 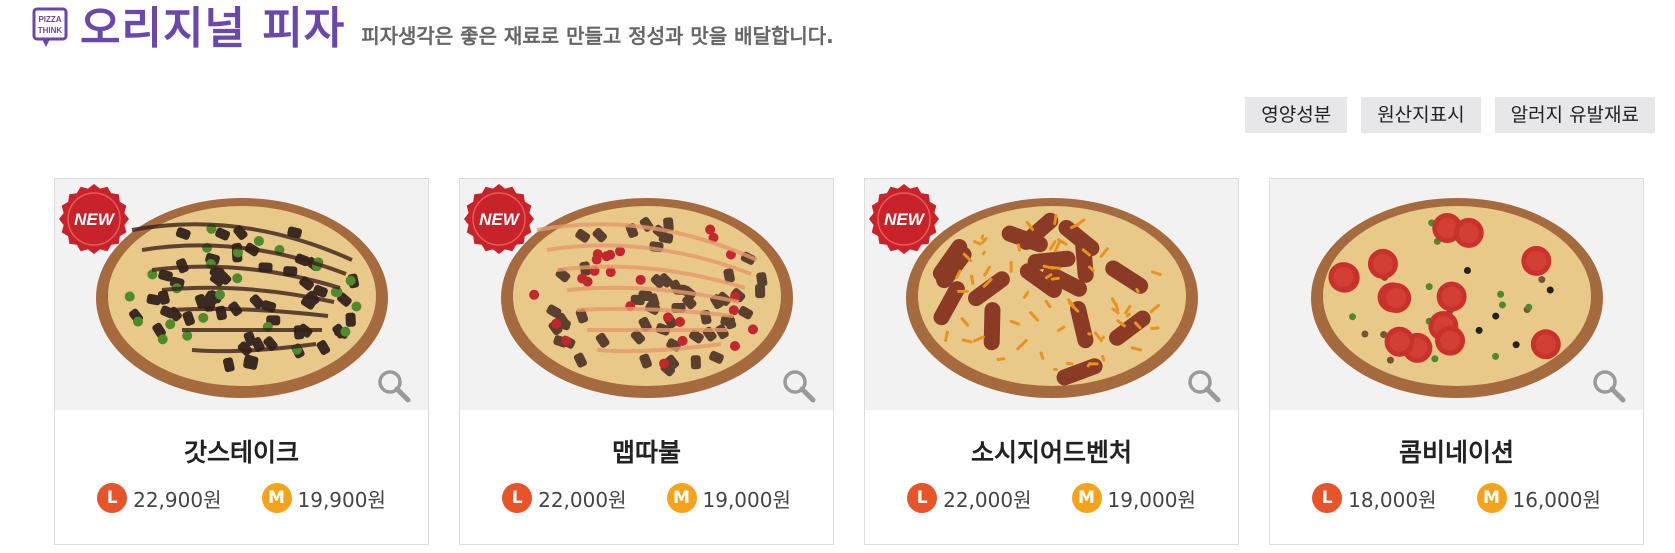 I want to click on medium-price-value: 16,000원, so click(x=1556, y=499).